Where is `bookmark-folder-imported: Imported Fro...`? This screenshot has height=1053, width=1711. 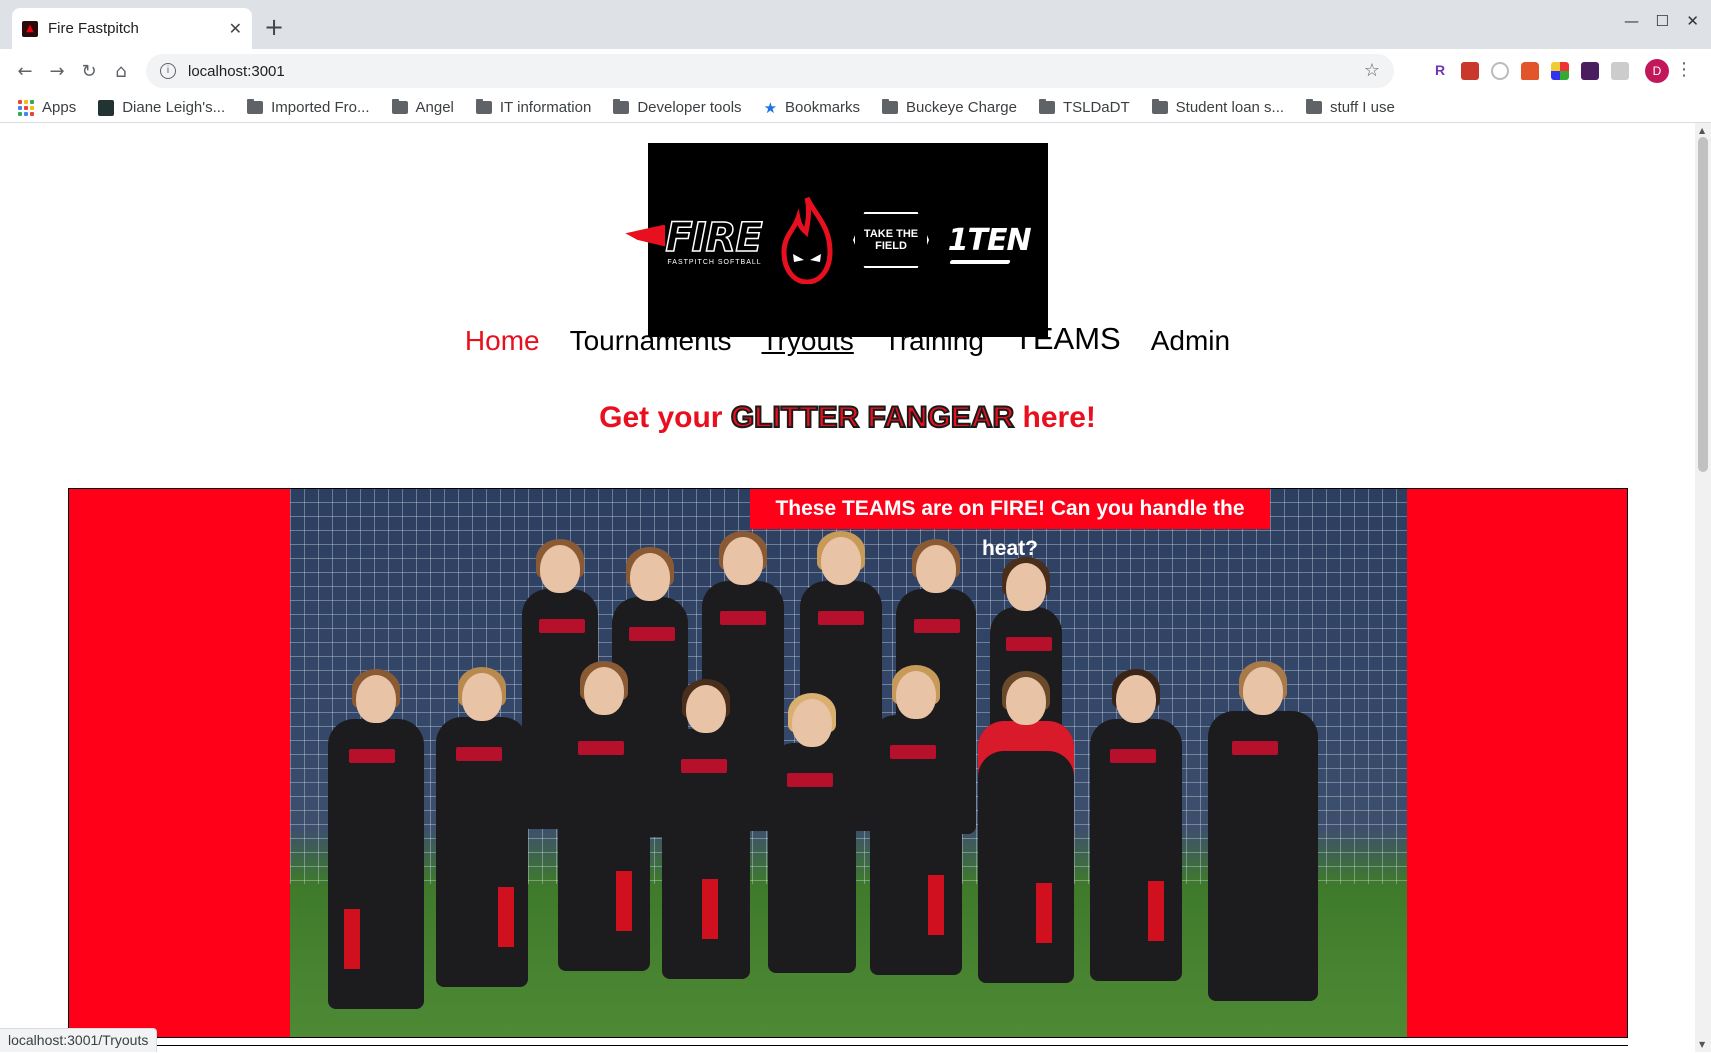 bookmark-folder-imported: Imported Fro... is located at coordinates (308, 107).